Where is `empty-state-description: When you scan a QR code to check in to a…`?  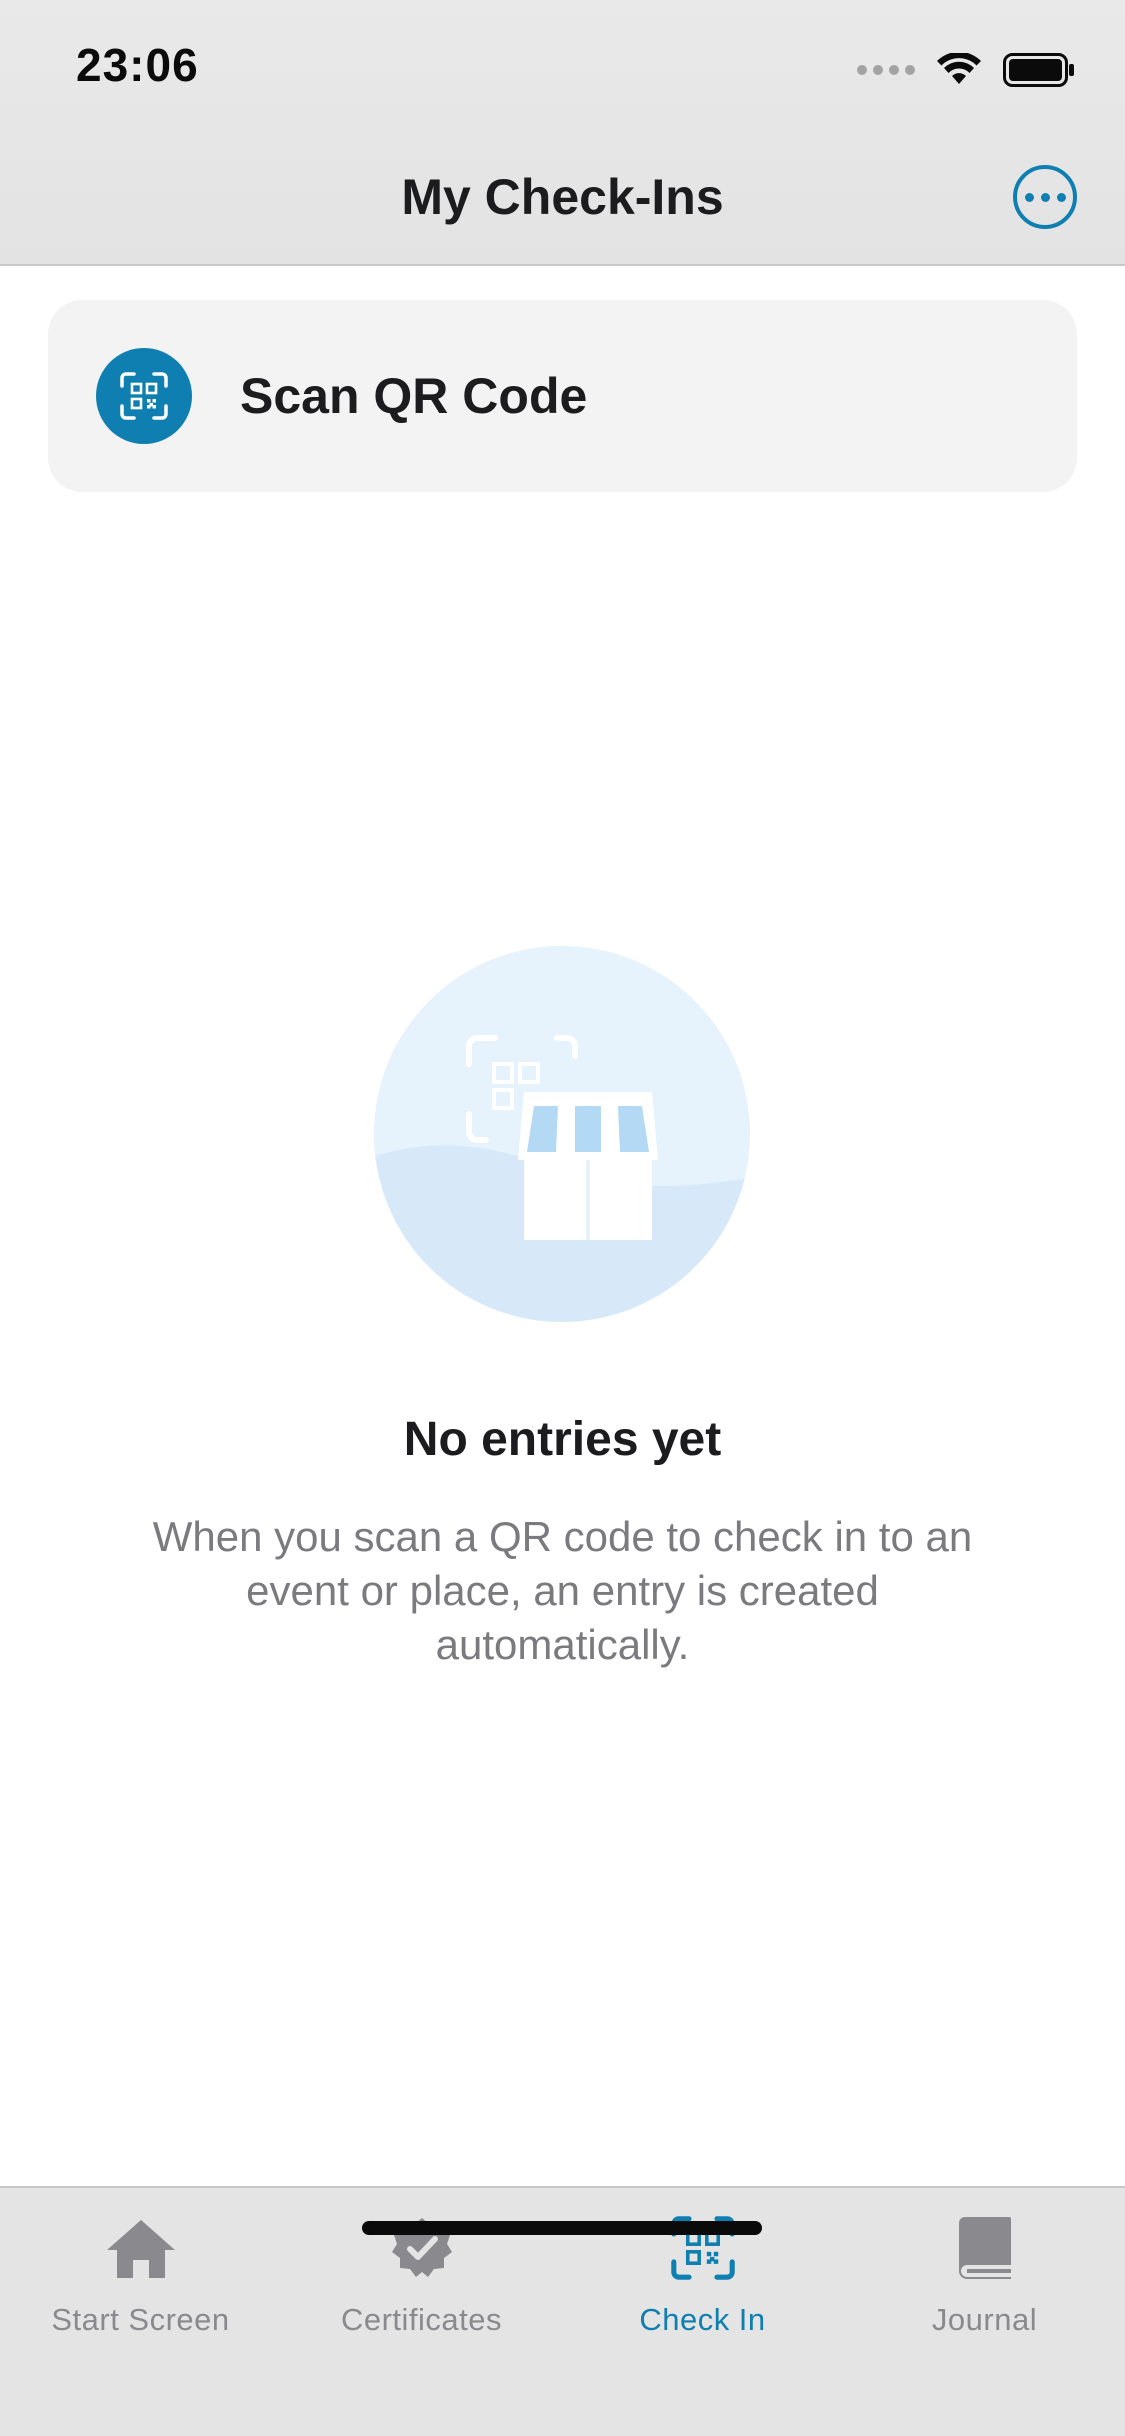
empty-state-description: When you scan a QR code to check in to a… is located at coordinates (562, 1590).